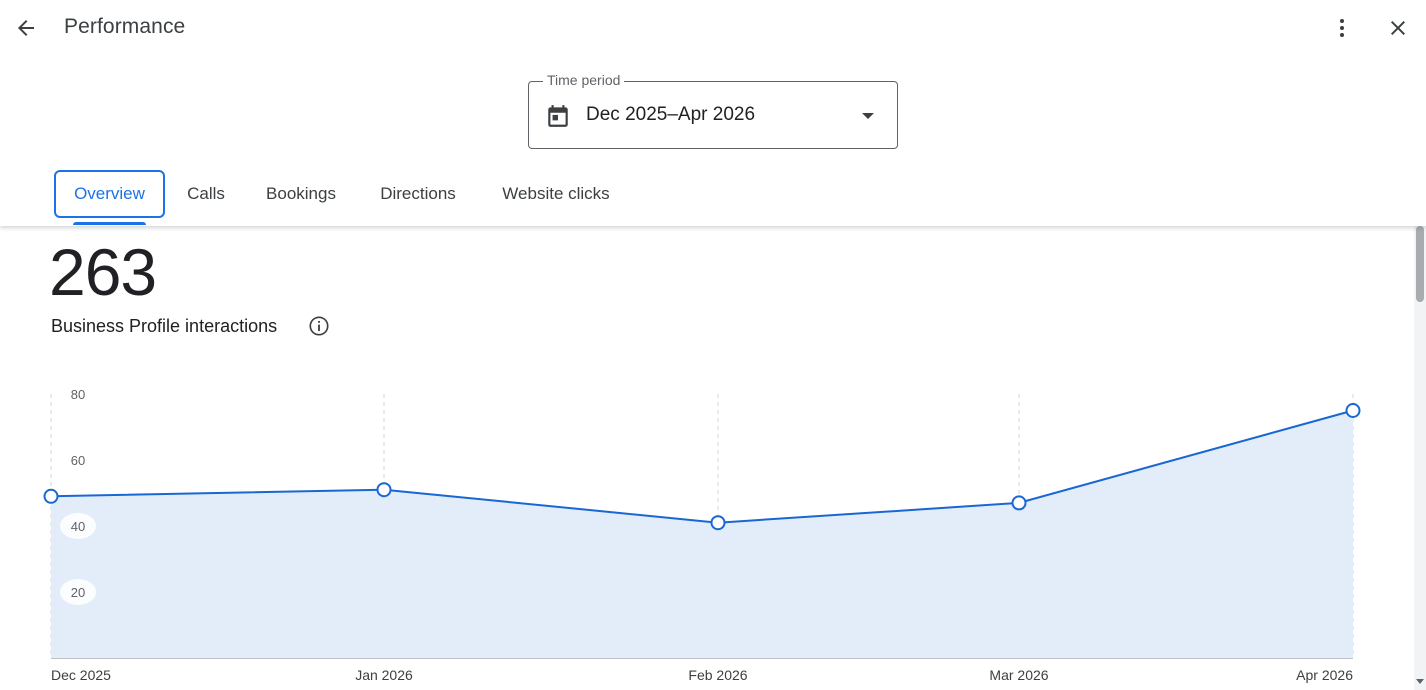 The image size is (1426, 690). Describe the element at coordinates (78, 592) in the screenshot. I see `y-tick-label: 20` at that location.